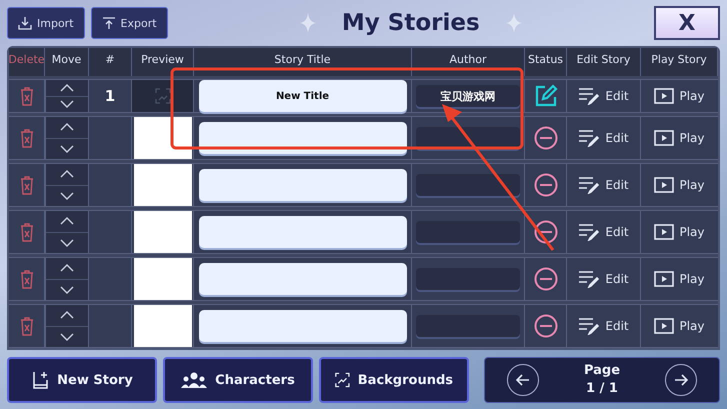  What do you see at coordinates (238, 380) in the screenshot?
I see `characters-button: Characters` at bounding box center [238, 380].